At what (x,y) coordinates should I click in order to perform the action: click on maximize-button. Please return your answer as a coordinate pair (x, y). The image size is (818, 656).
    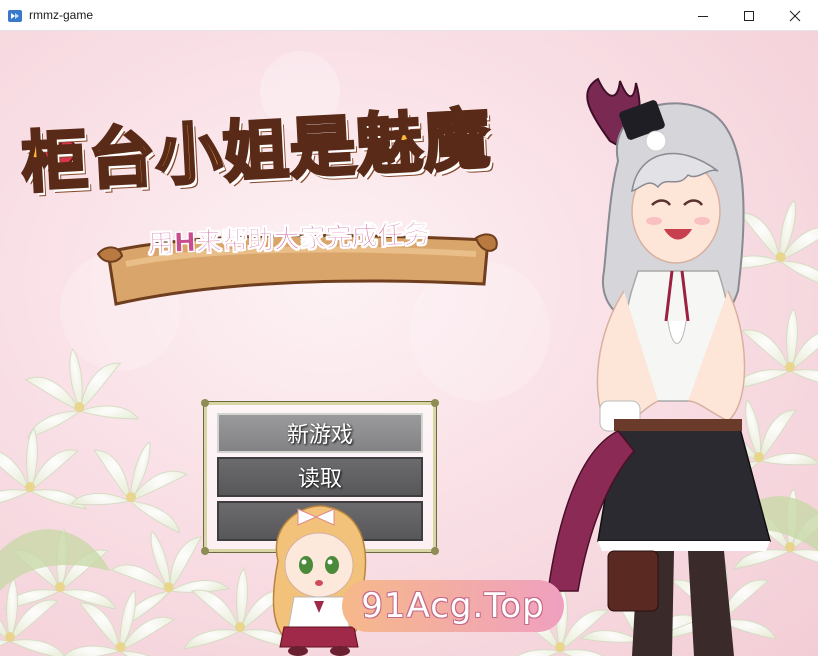
    Looking at the image, I should click on (749, 15).